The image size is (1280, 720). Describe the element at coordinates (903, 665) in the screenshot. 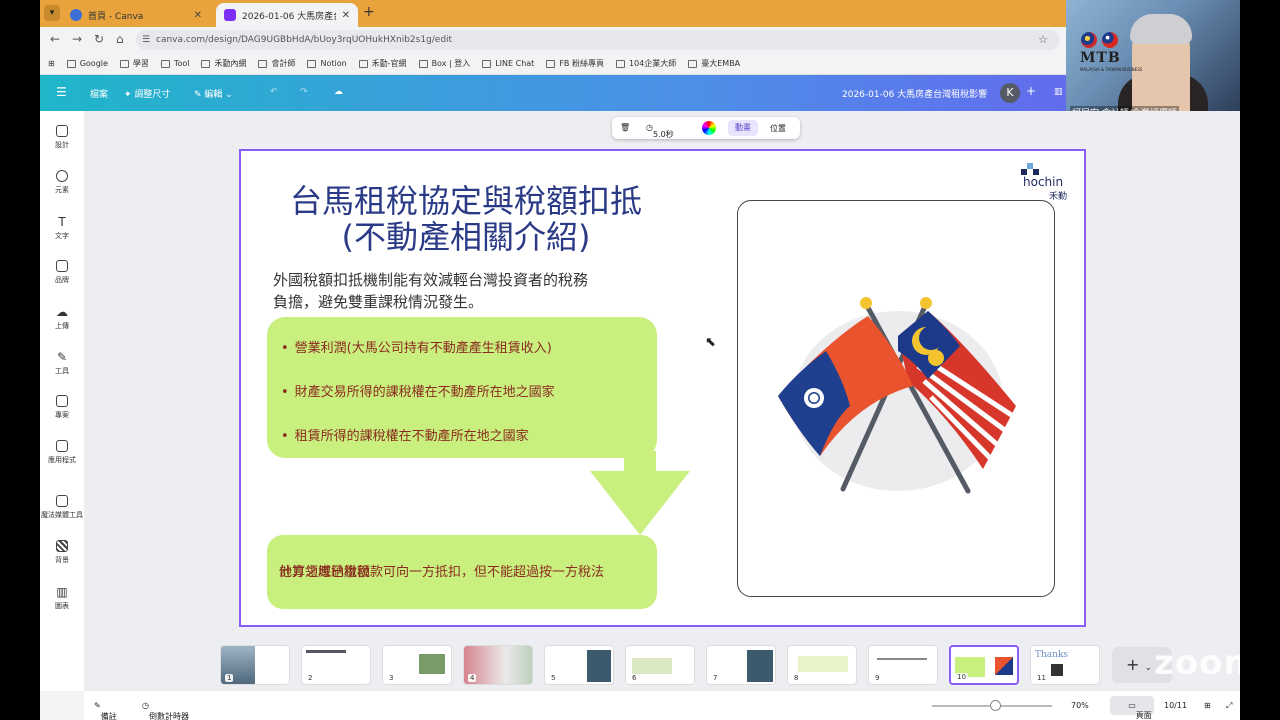

I see `page-thumbnail: 9` at that location.